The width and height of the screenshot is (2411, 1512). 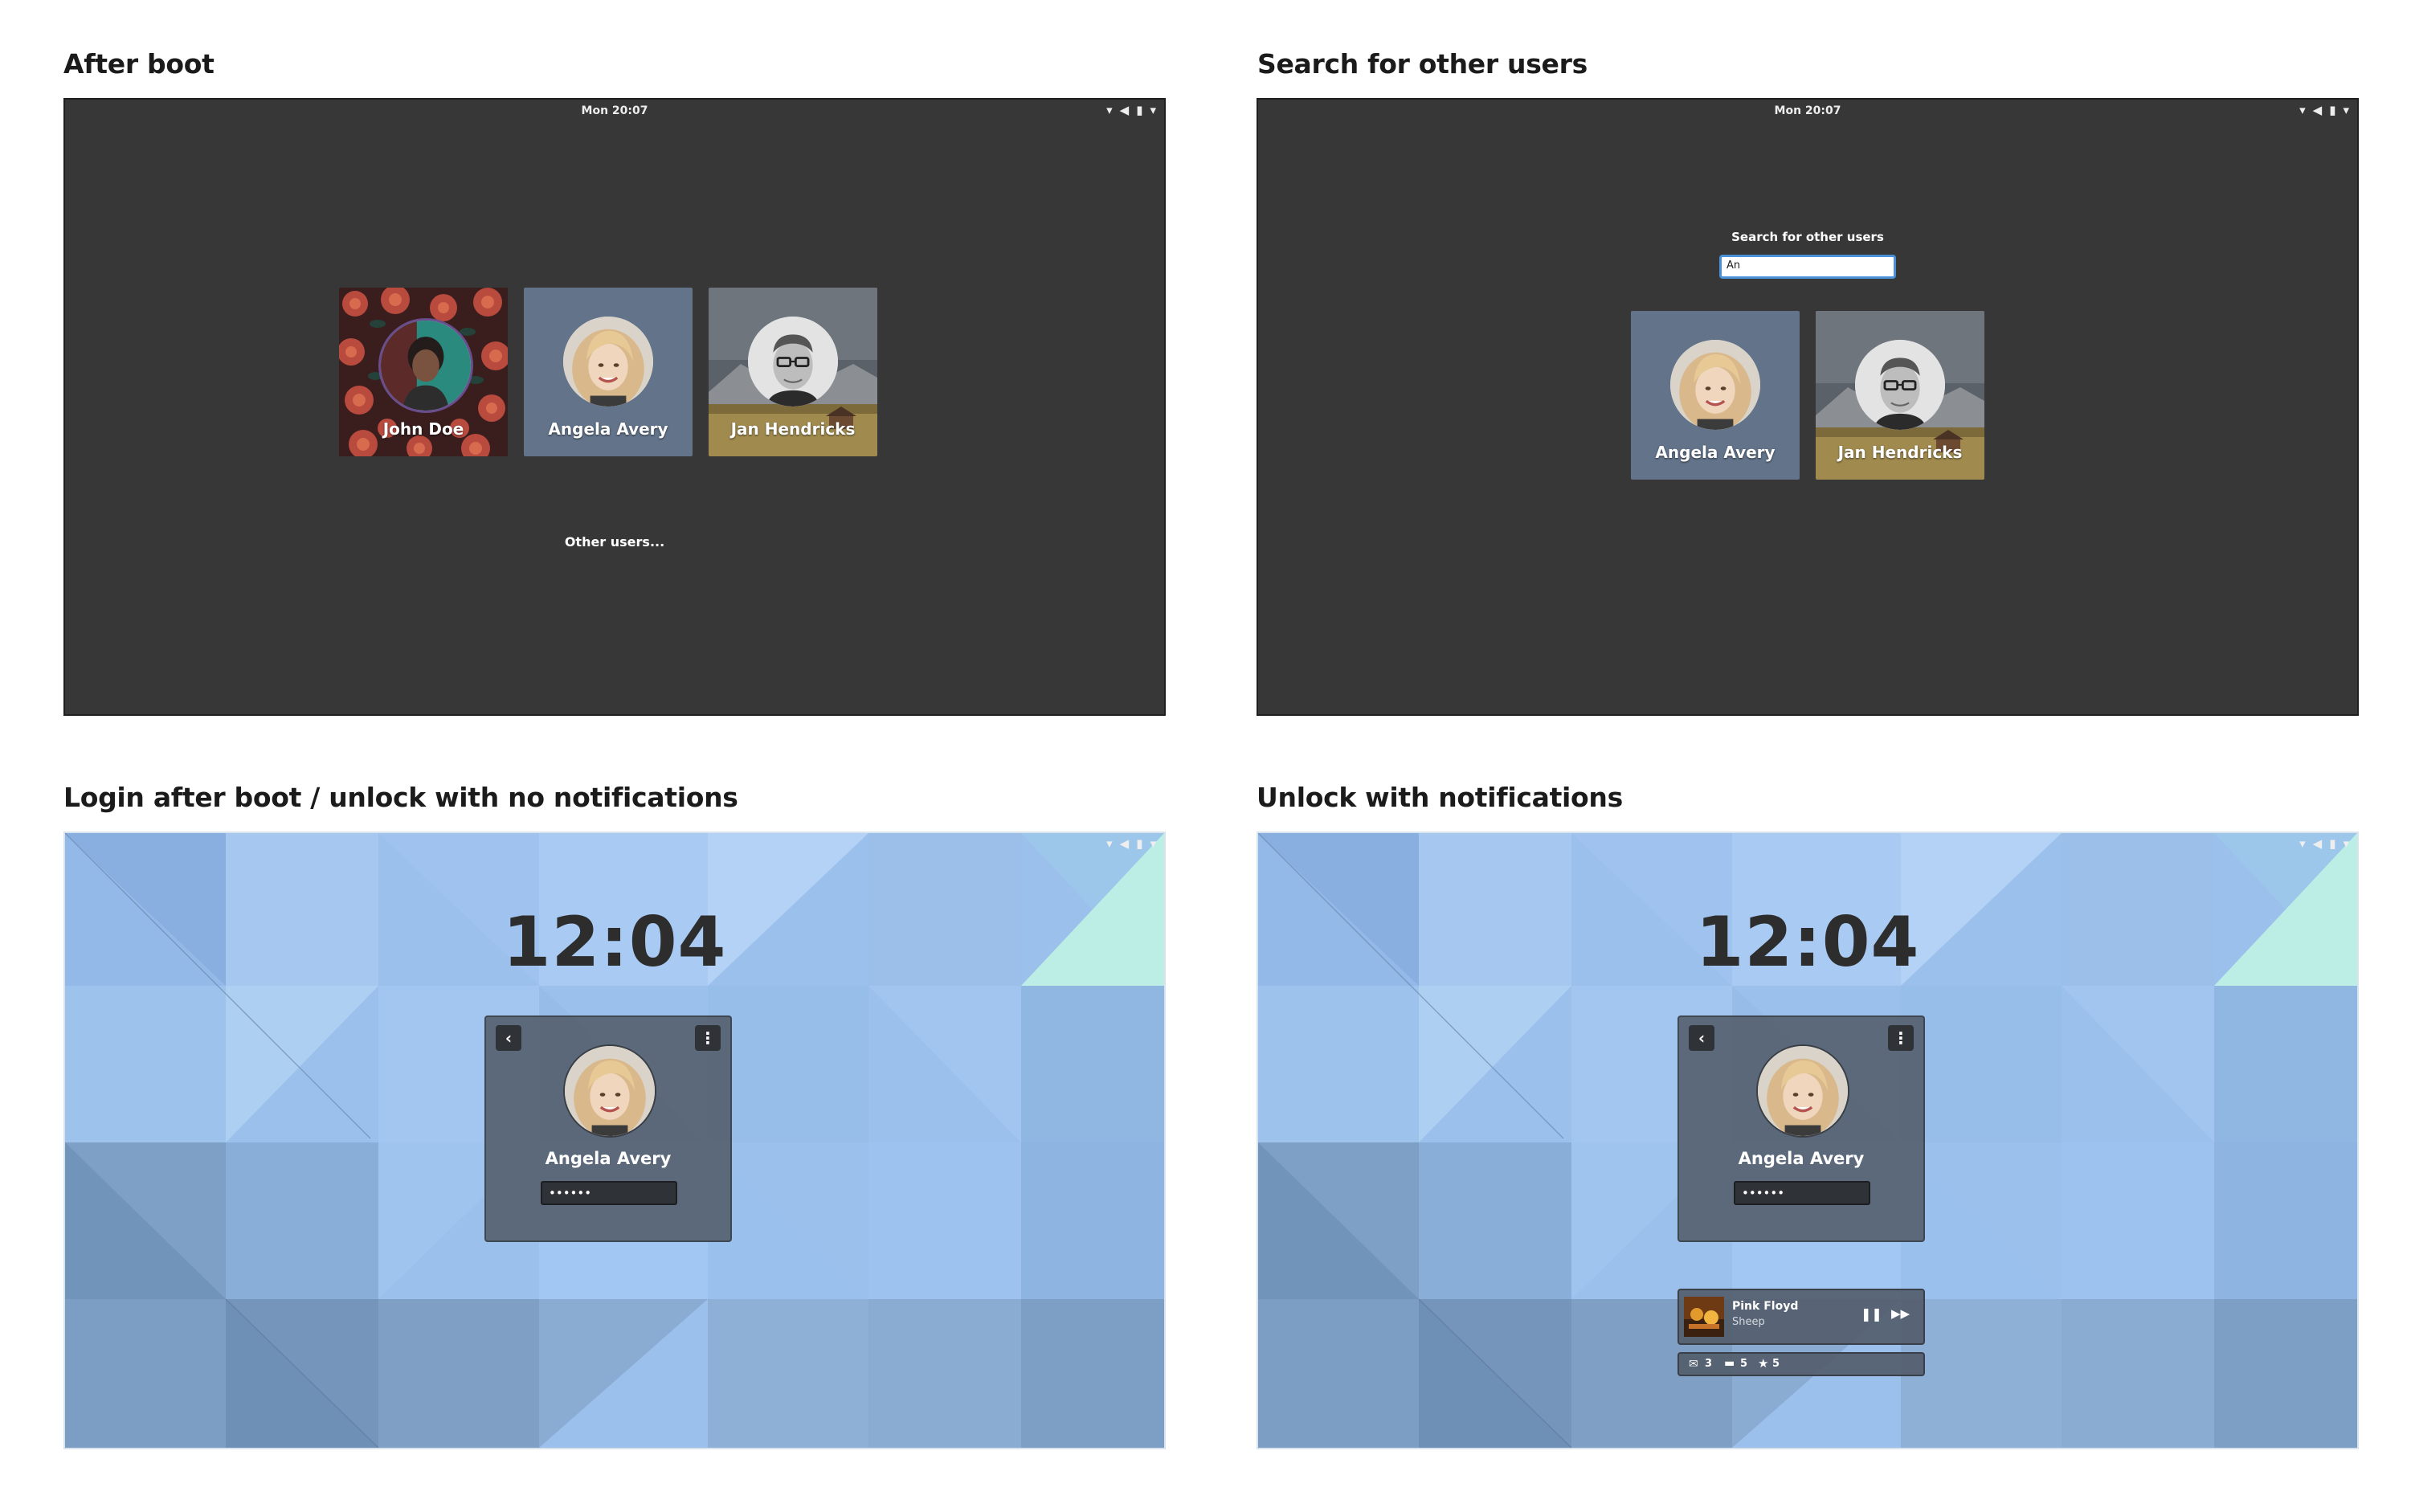 What do you see at coordinates (1871, 1314) in the screenshot?
I see `pause-icon: ❚❚` at bounding box center [1871, 1314].